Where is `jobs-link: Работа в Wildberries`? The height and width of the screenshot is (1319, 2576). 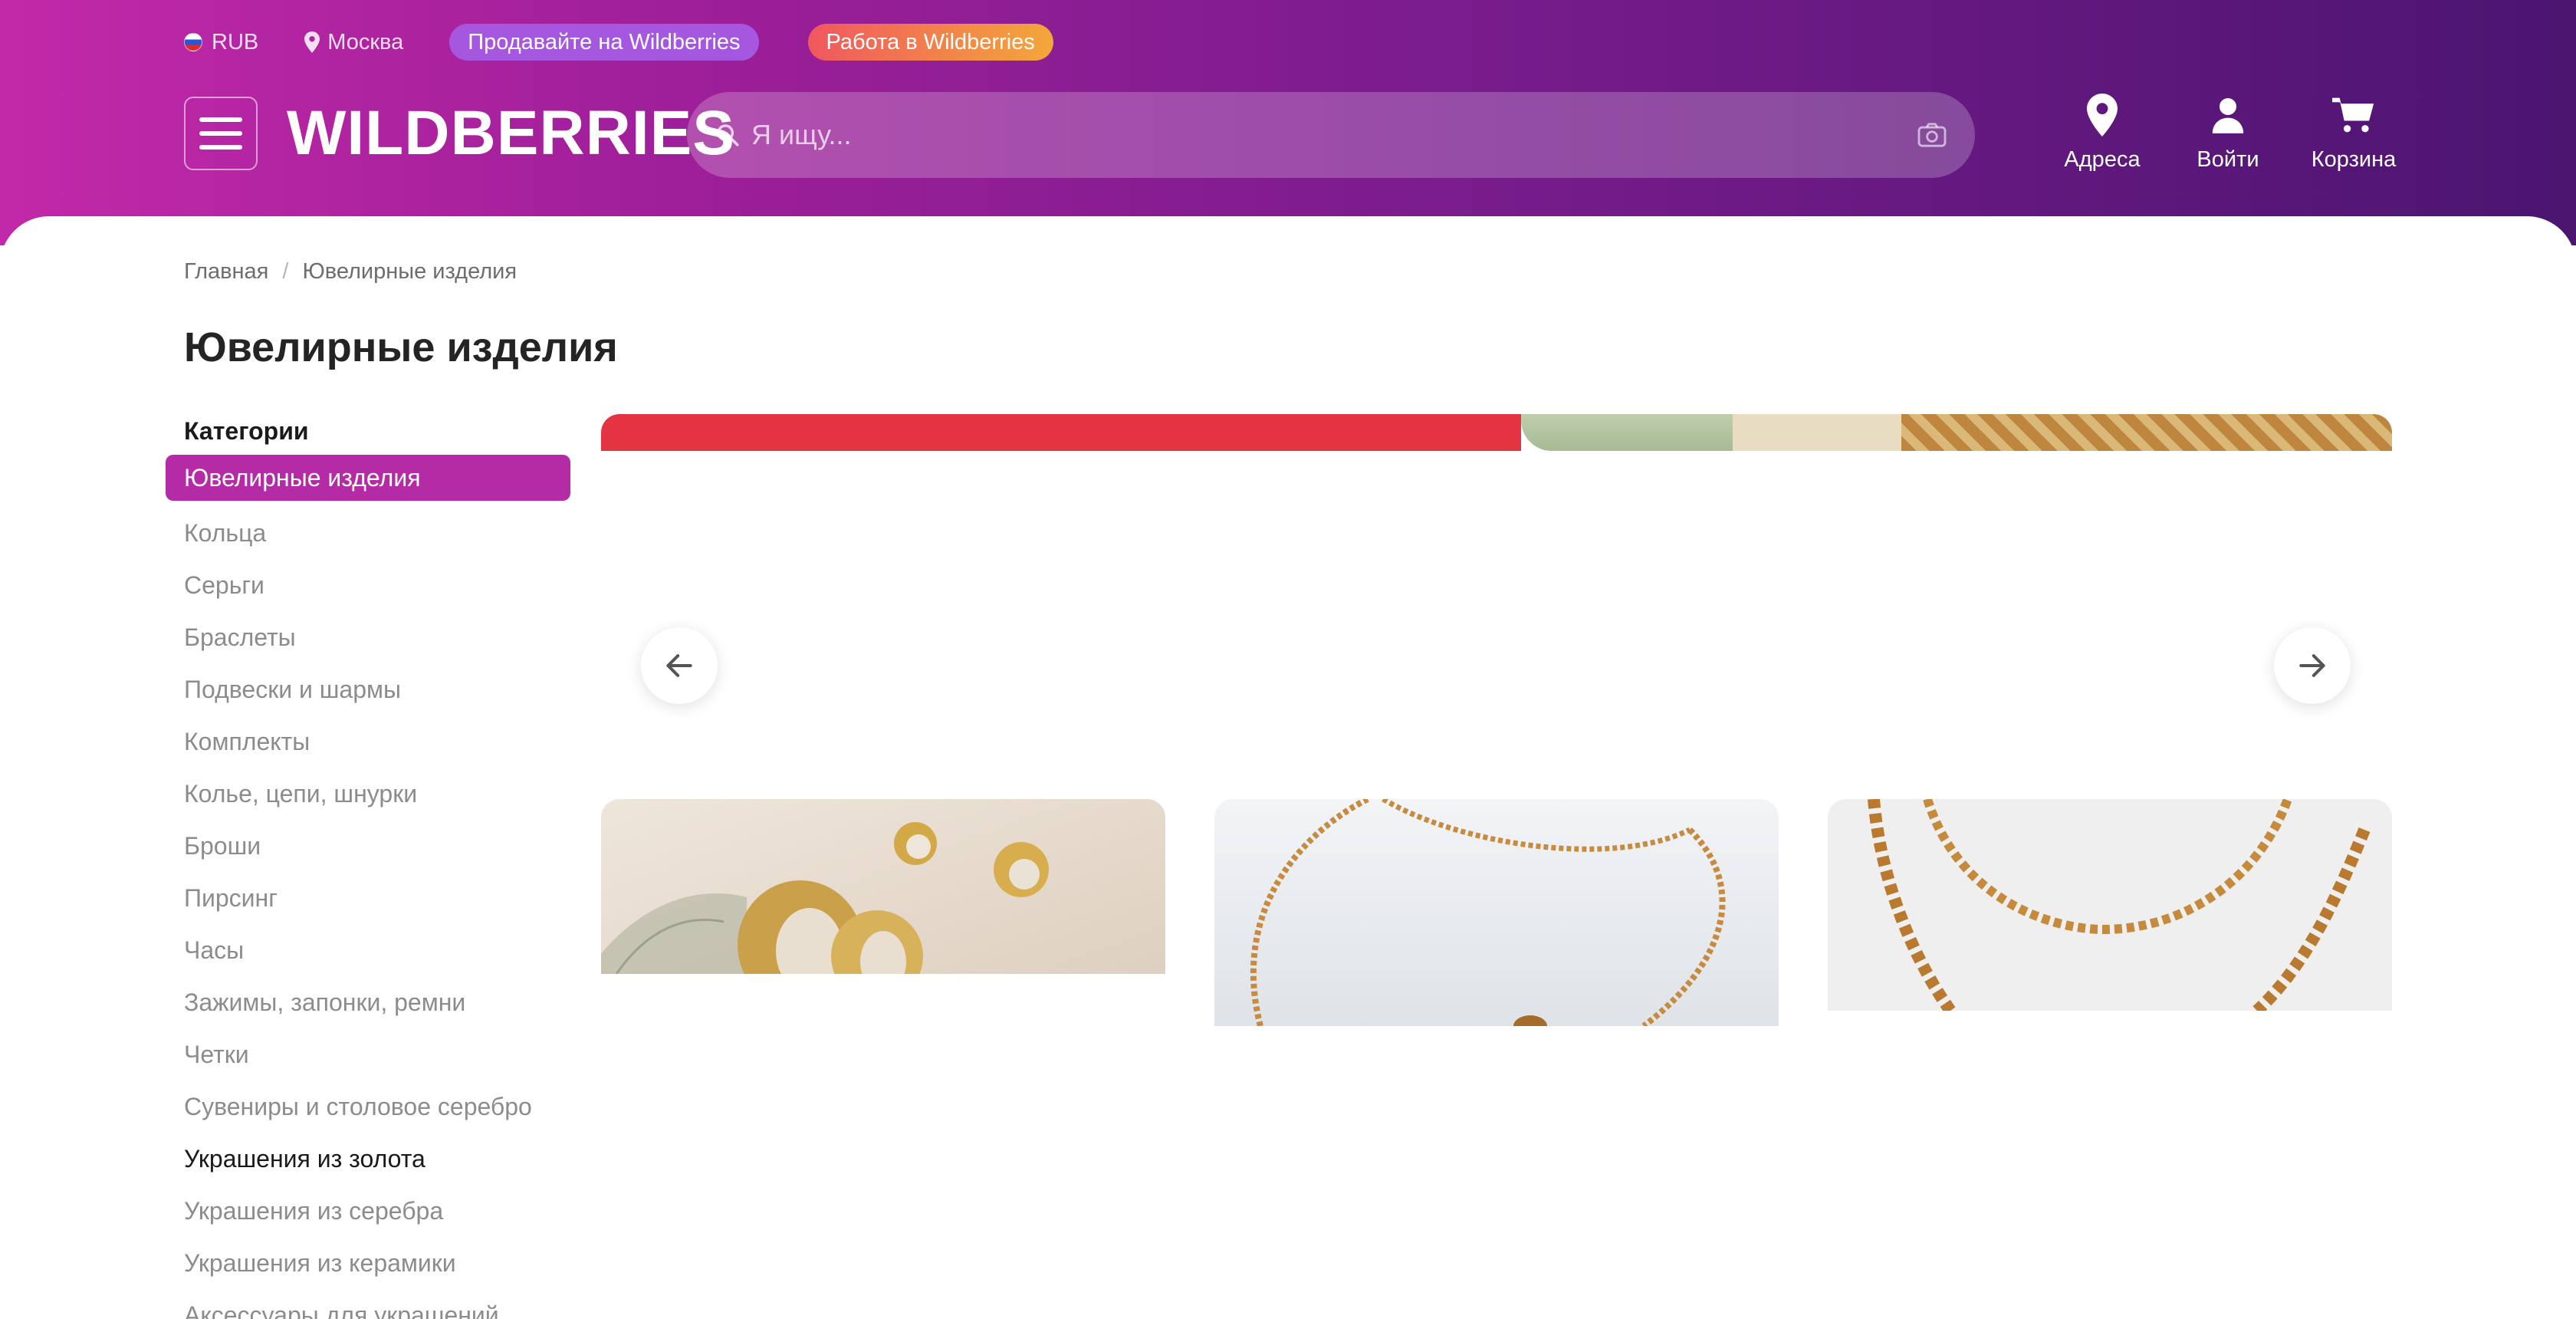 jobs-link: Работа в Wildberries is located at coordinates (930, 42).